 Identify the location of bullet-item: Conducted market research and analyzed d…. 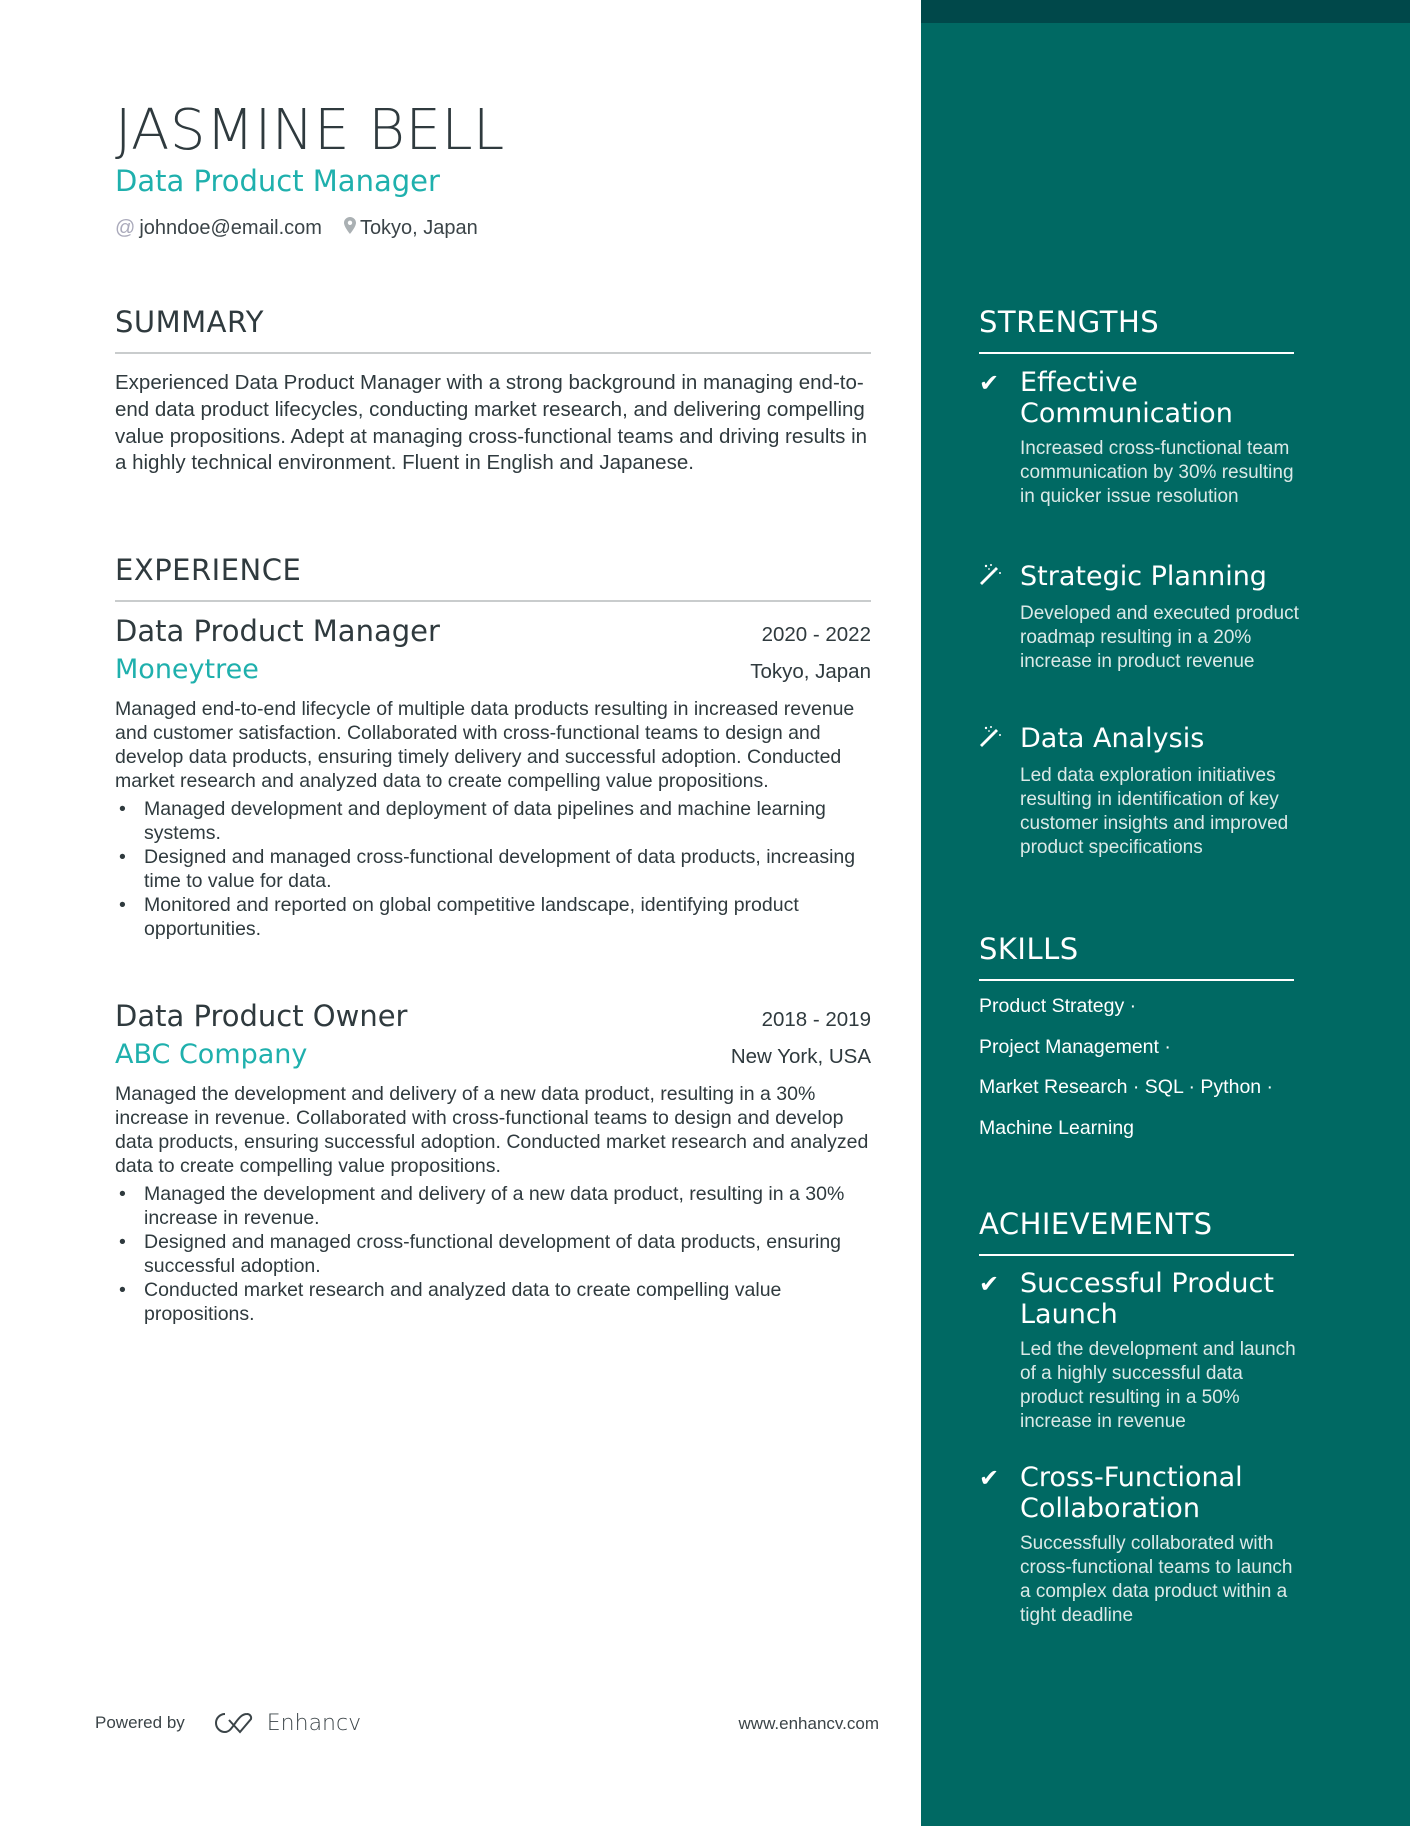
(493, 1302).